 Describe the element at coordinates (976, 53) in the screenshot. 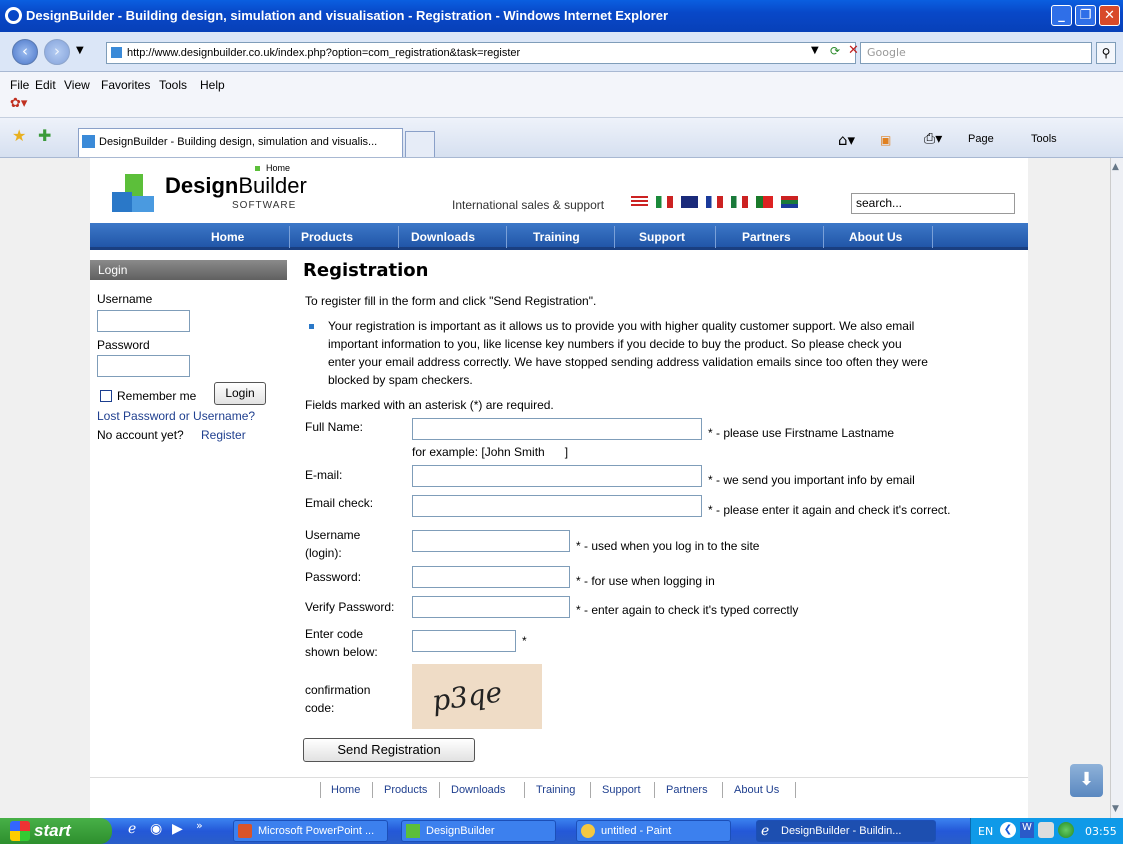

I see `browser-search-input: Google` at that location.